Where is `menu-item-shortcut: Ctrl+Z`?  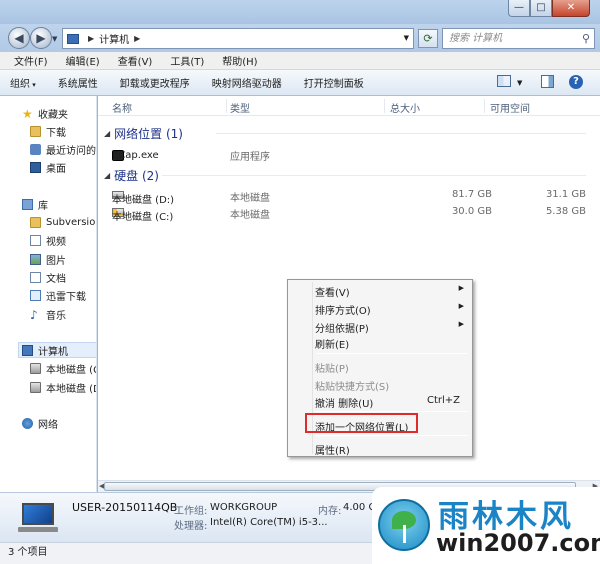 menu-item-shortcut: Ctrl+Z is located at coordinates (443, 400).